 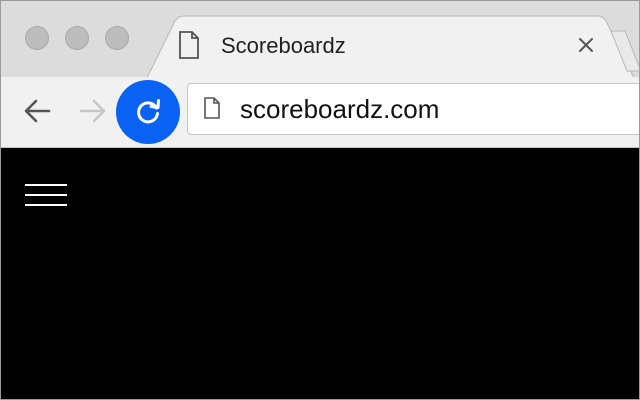 I want to click on reload-icon, so click(x=148, y=111).